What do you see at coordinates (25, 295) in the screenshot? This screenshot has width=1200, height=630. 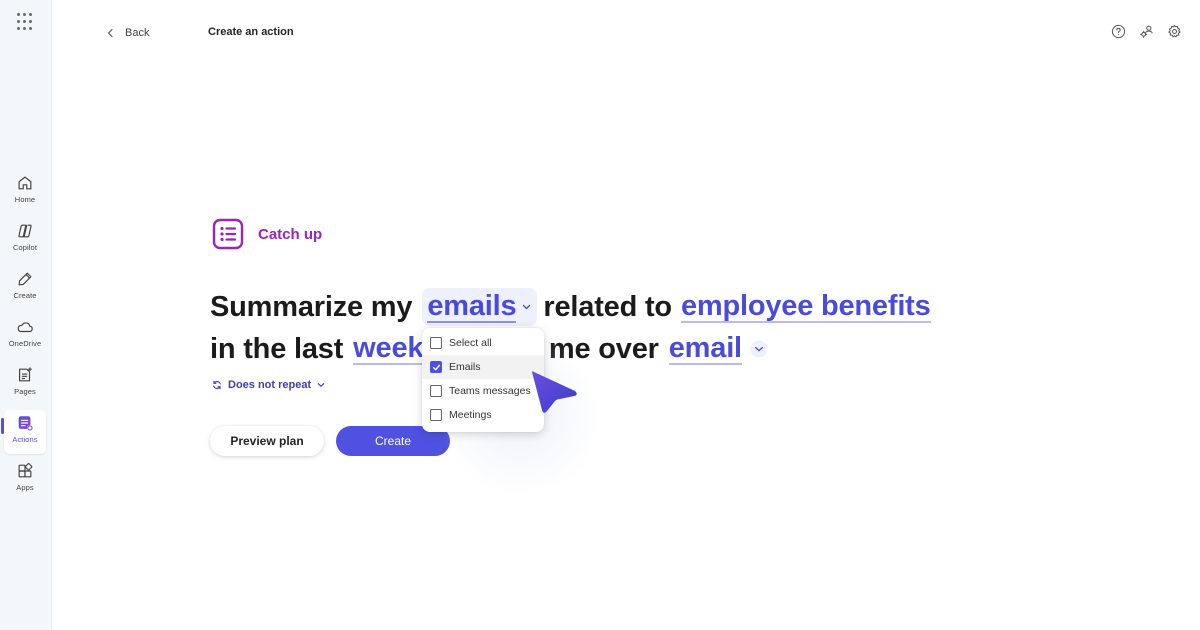 I see `nav-item-label: Create` at bounding box center [25, 295].